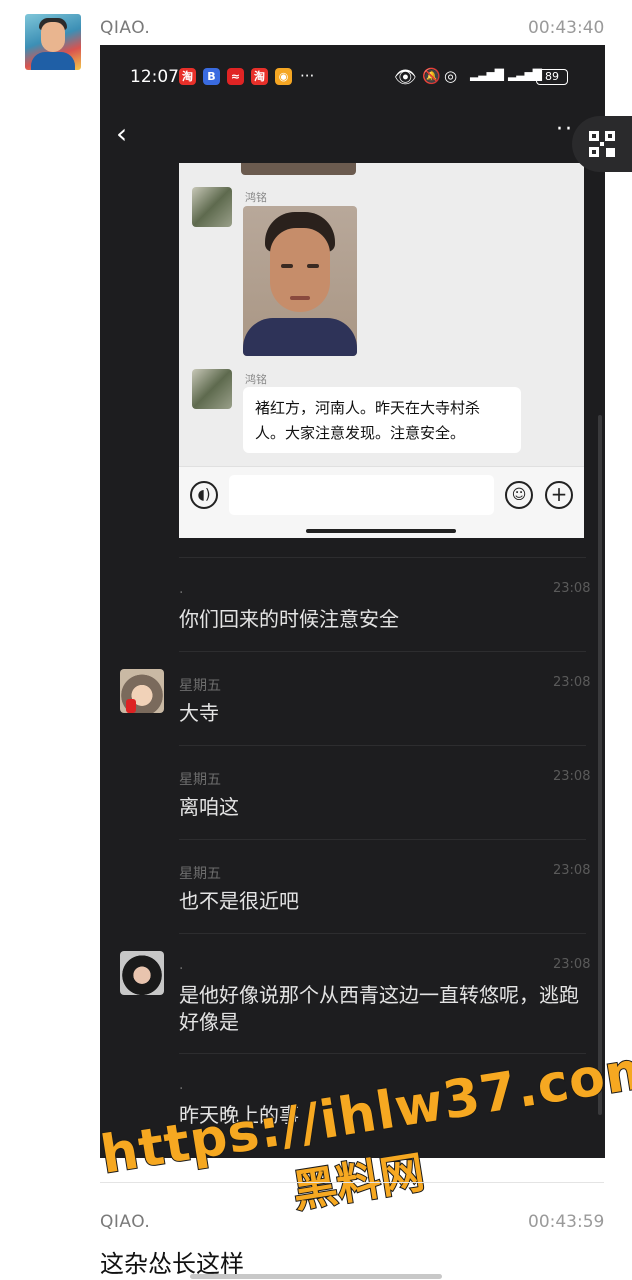 The image size is (632, 1280). What do you see at coordinates (283, 76) in the screenshot?
I see `weibo-icon: ◉` at bounding box center [283, 76].